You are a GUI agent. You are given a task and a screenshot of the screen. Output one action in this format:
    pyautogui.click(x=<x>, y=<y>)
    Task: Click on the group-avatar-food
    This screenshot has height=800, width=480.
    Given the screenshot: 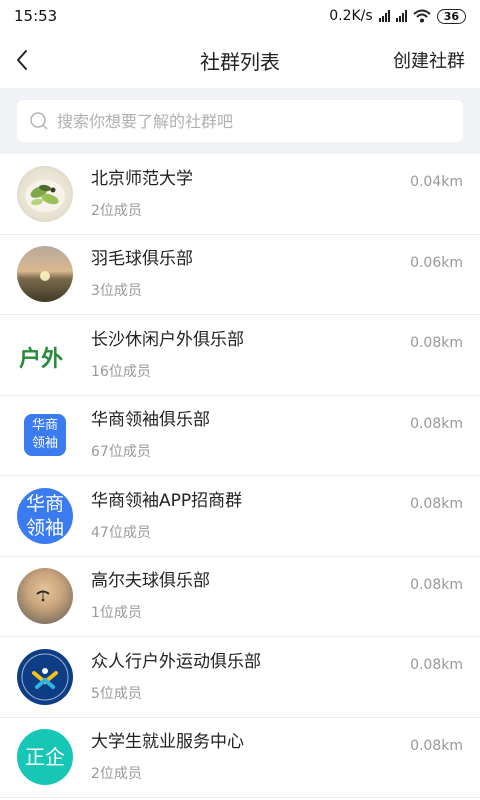 What is the action you would take?
    pyautogui.click(x=45, y=193)
    